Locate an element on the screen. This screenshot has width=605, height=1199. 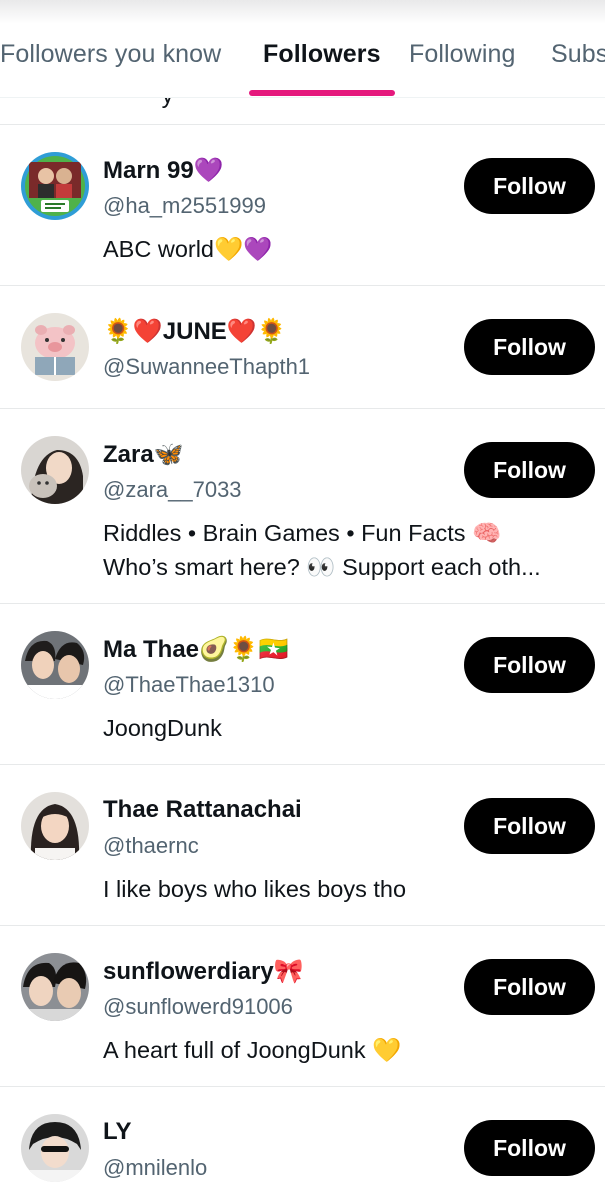
user-name: Marn 99💜 is located at coordinates (163, 170).